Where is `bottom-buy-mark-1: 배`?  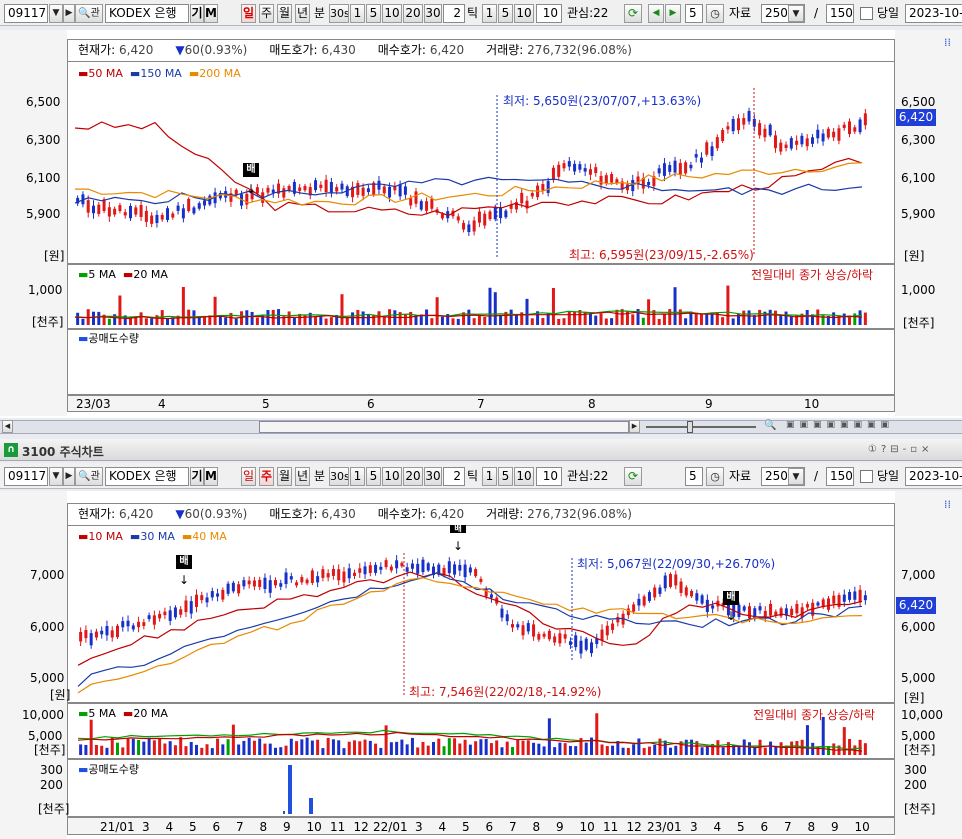 bottom-buy-mark-1: 배 is located at coordinates (184, 562).